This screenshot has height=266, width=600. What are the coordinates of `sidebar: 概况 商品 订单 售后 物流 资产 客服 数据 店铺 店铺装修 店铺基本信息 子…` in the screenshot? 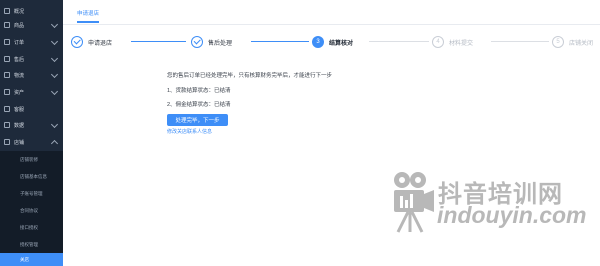 It's located at (31, 133).